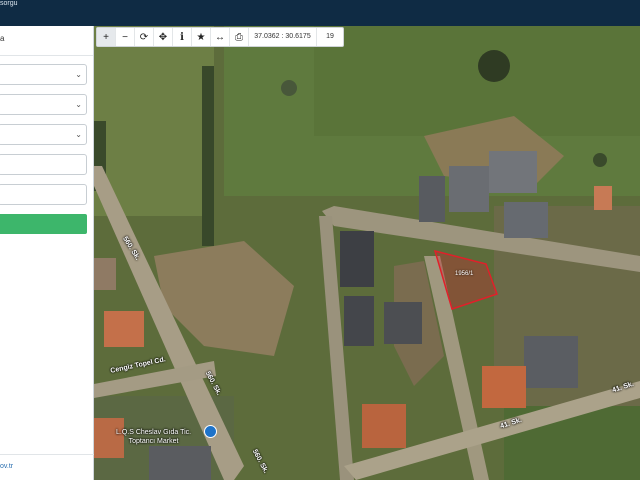  Describe the element at coordinates (9, 3) in the screenshot. I see `app-brand: sorgu` at that location.